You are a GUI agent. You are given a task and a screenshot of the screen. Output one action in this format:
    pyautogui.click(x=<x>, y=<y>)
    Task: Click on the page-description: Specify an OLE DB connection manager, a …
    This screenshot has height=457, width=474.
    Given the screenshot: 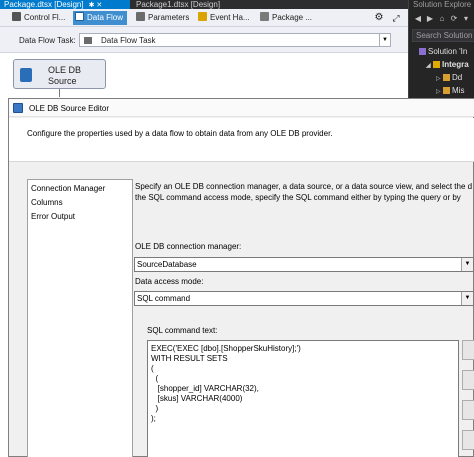 What is the action you would take?
    pyautogui.click(x=304, y=192)
    